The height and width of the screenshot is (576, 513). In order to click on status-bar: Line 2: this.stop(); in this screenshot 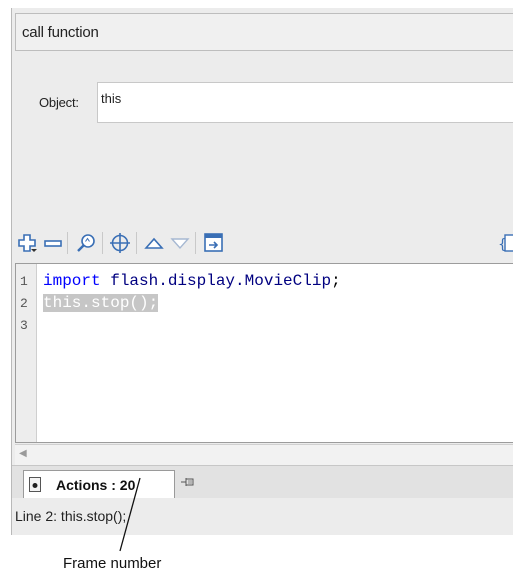, I will do `click(262, 516)`.